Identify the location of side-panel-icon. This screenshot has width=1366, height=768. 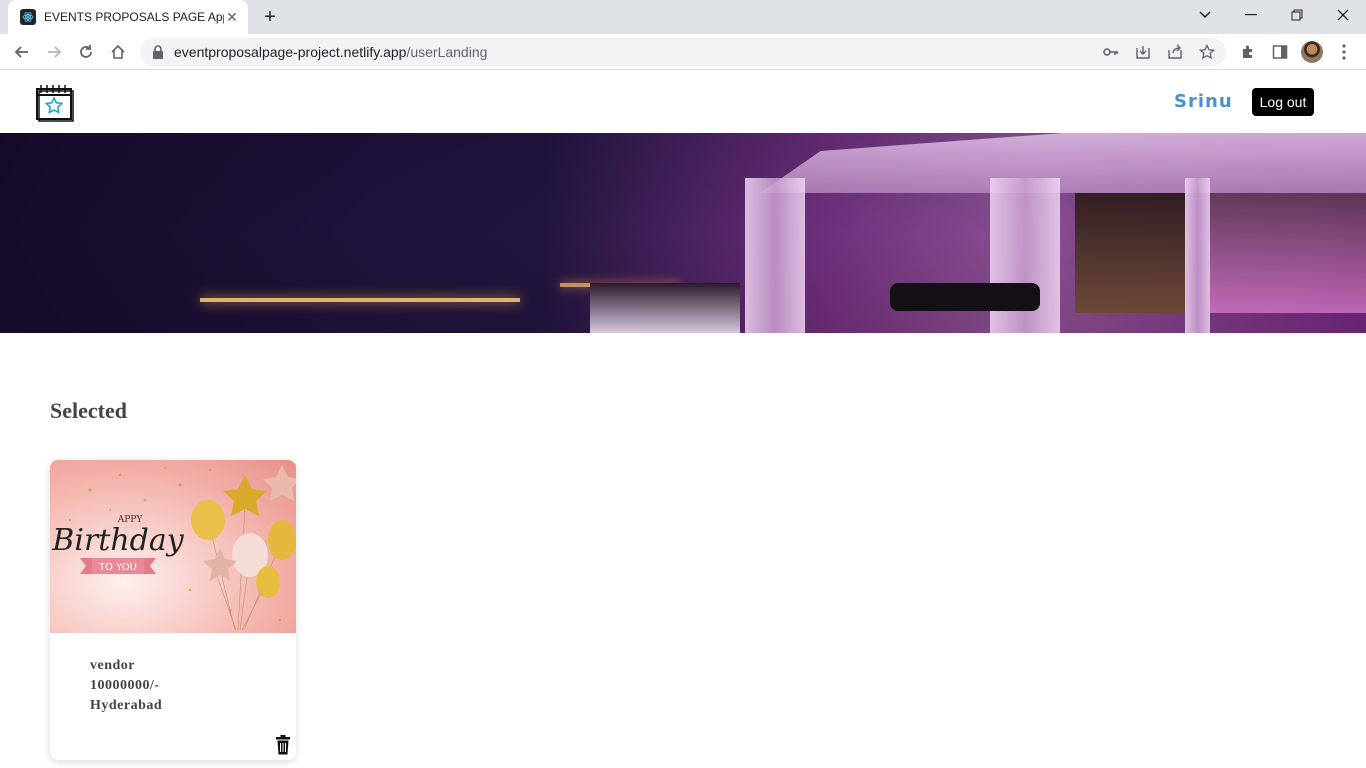
(1280, 52).